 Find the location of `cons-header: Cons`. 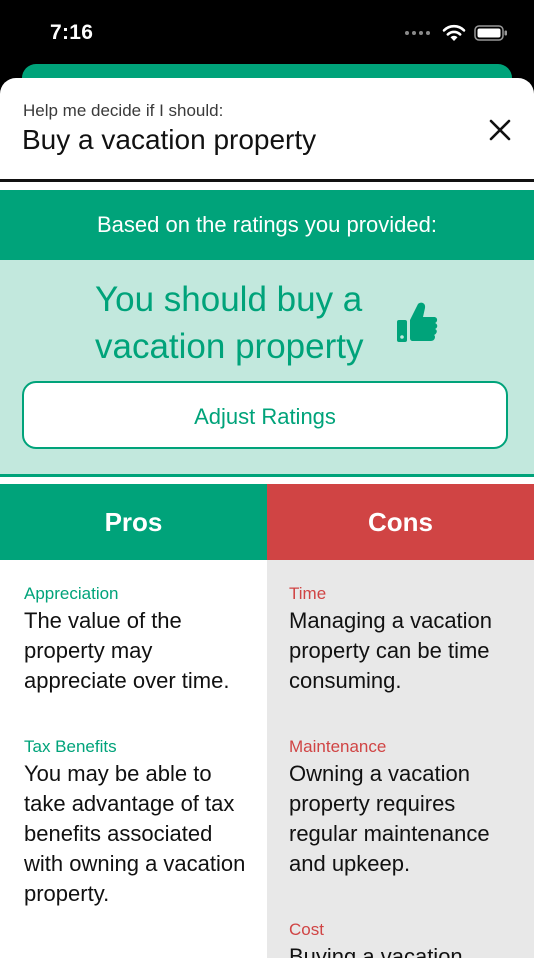

cons-header: Cons is located at coordinates (400, 522).